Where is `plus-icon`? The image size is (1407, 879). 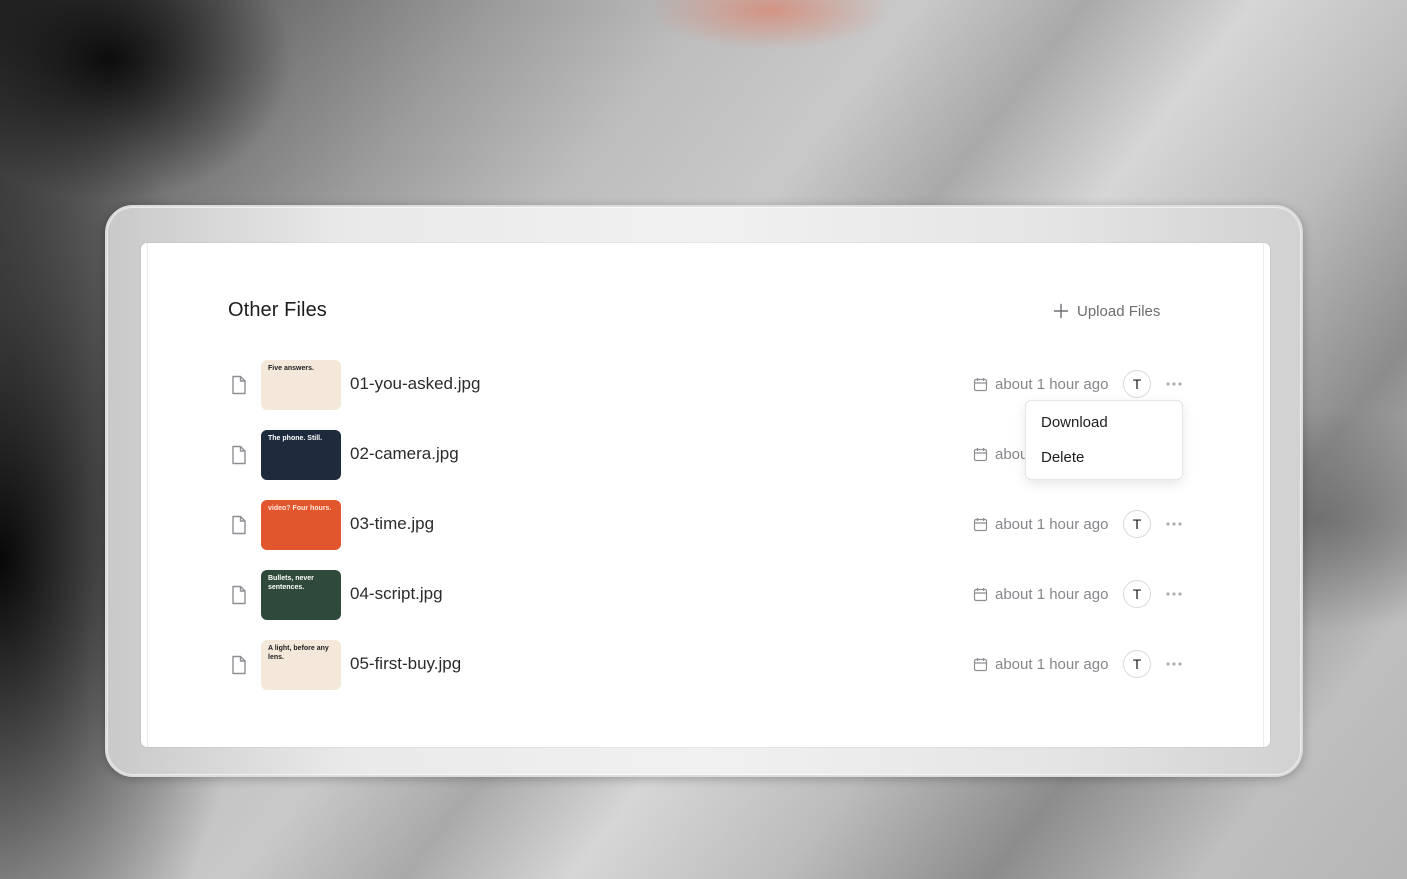
plus-icon is located at coordinates (1061, 311).